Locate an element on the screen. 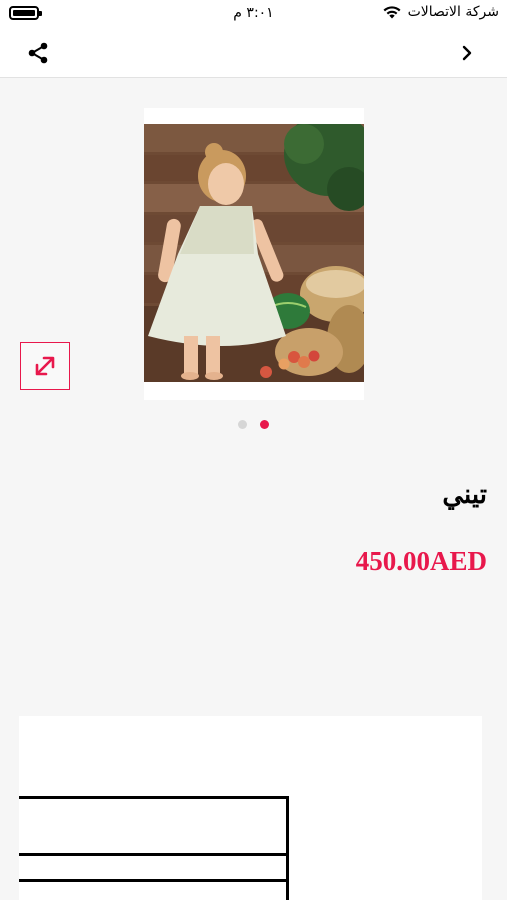 This screenshot has width=507, height=900. image-pager is located at coordinates (253, 424).